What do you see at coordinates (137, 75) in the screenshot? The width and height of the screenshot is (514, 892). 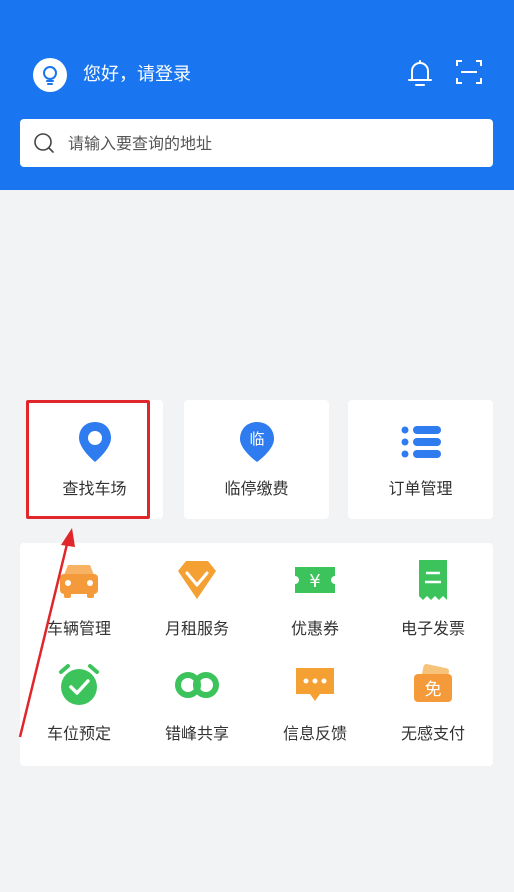 I see `login-prompt: 您好，请登录` at bounding box center [137, 75].